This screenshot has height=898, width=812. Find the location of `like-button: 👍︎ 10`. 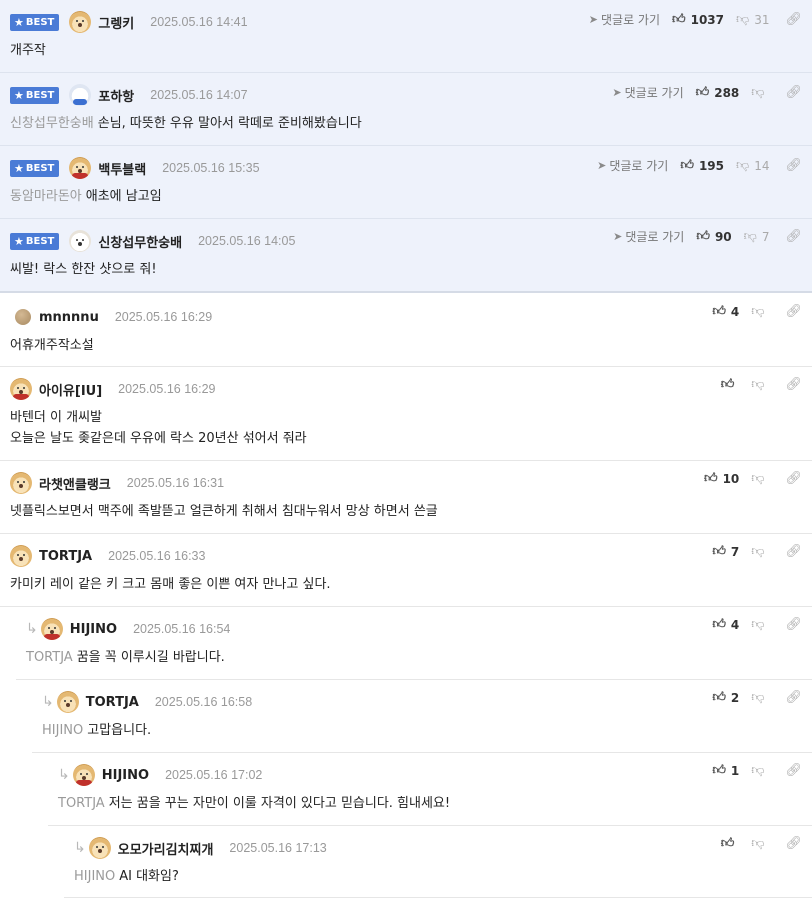

like-button: 👍︎ 10 is located at coordinates (721, 478).